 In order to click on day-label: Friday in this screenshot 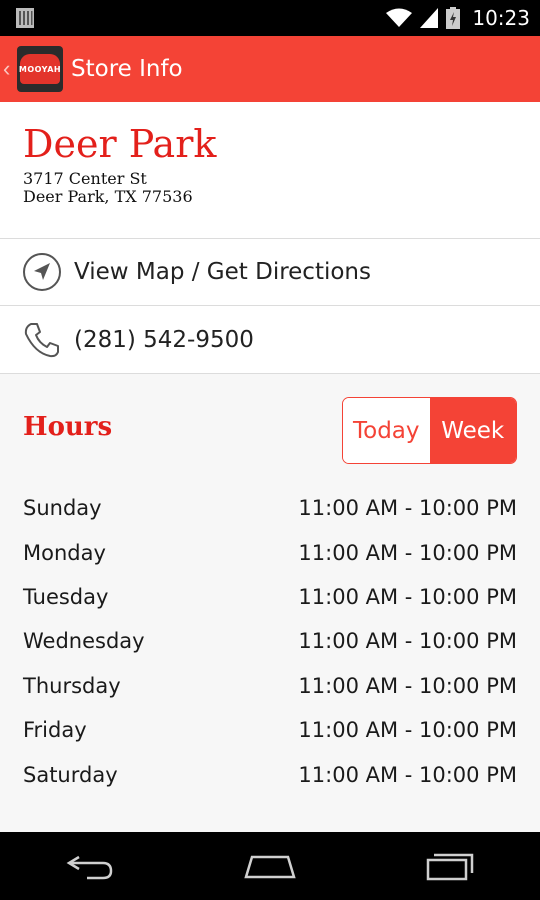, I will do `click(55, 730)`.